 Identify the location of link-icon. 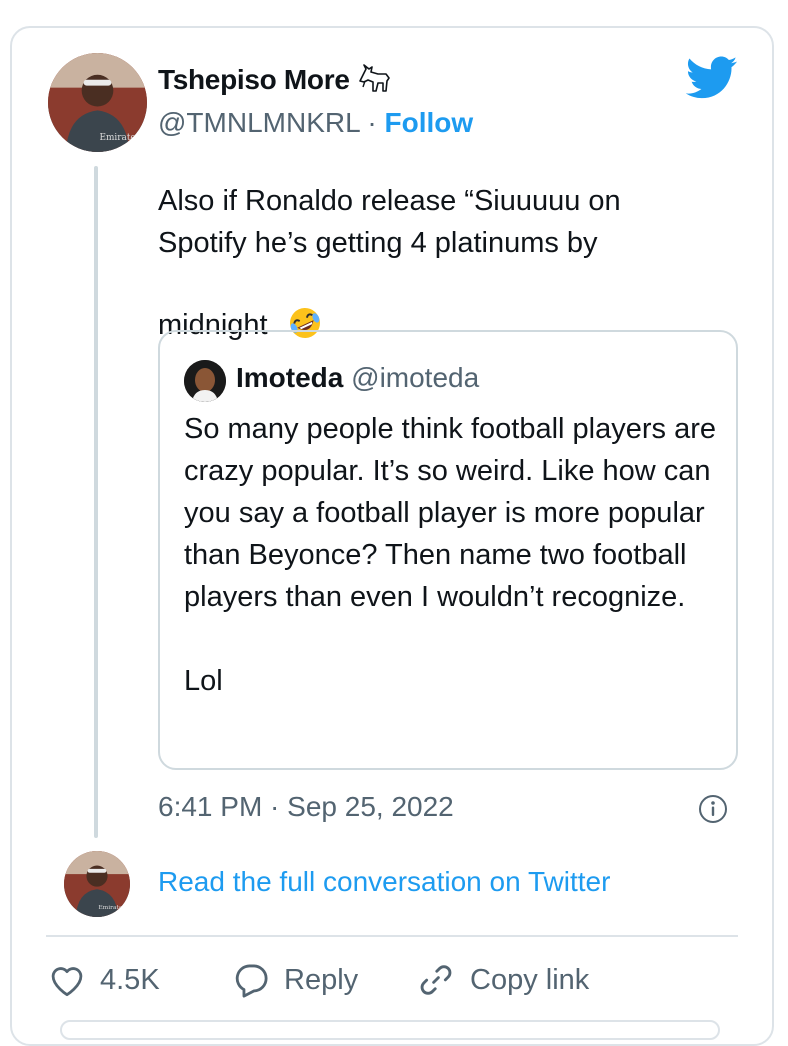
(436, 980).